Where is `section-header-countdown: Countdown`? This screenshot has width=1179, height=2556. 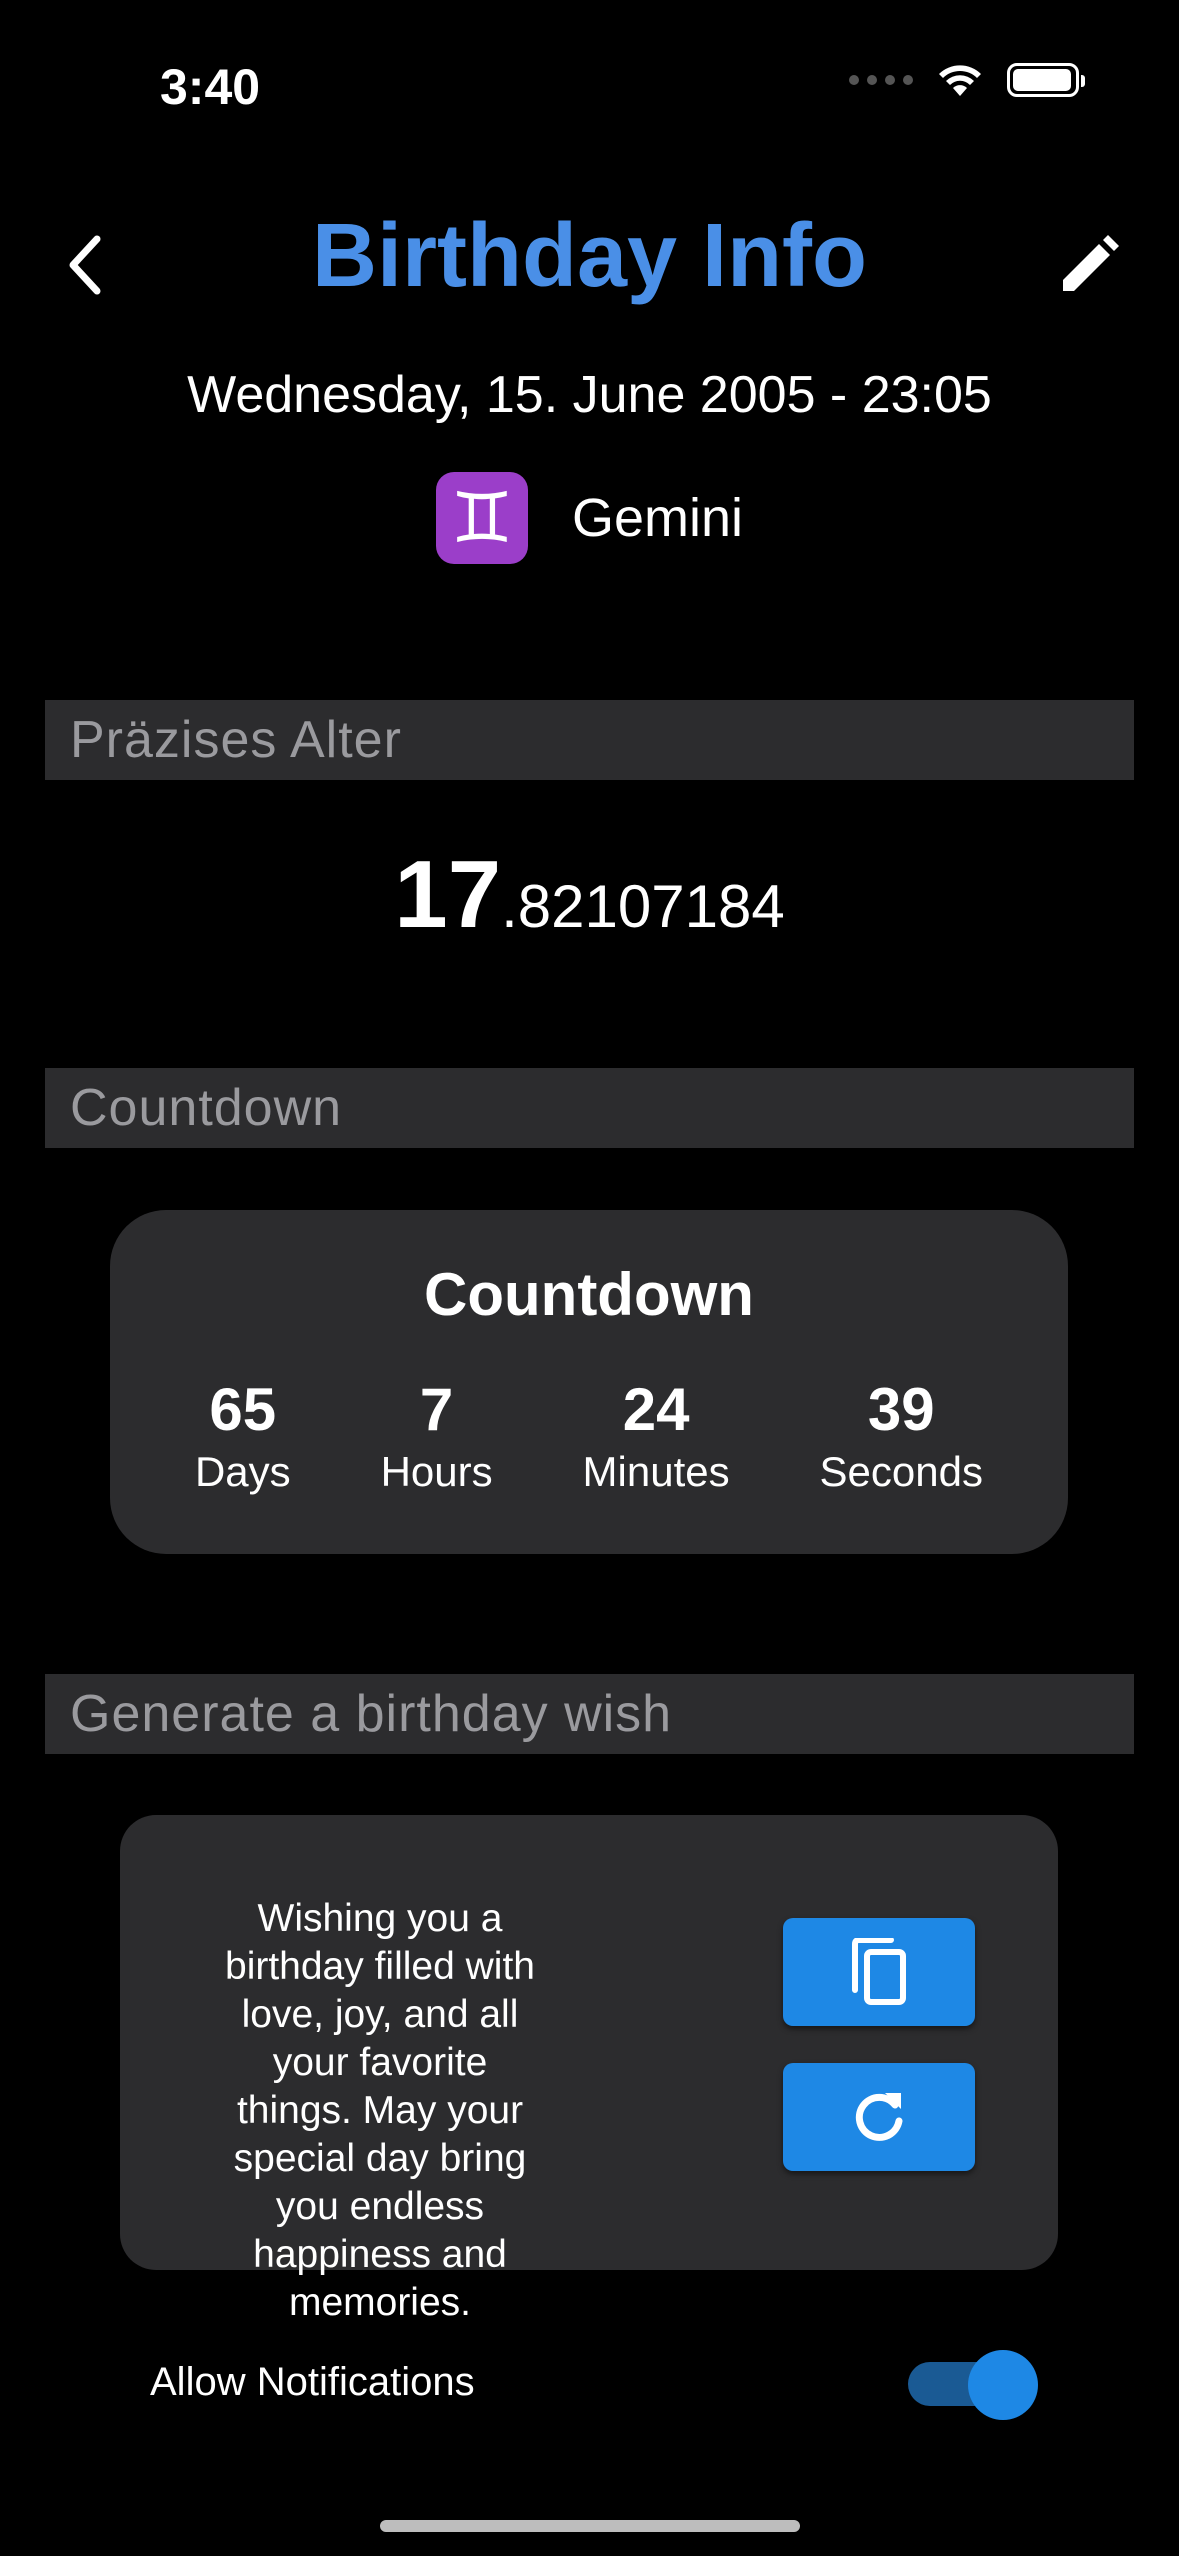
section-header-countdown: Countdown is located at coordinates (589, 1108).